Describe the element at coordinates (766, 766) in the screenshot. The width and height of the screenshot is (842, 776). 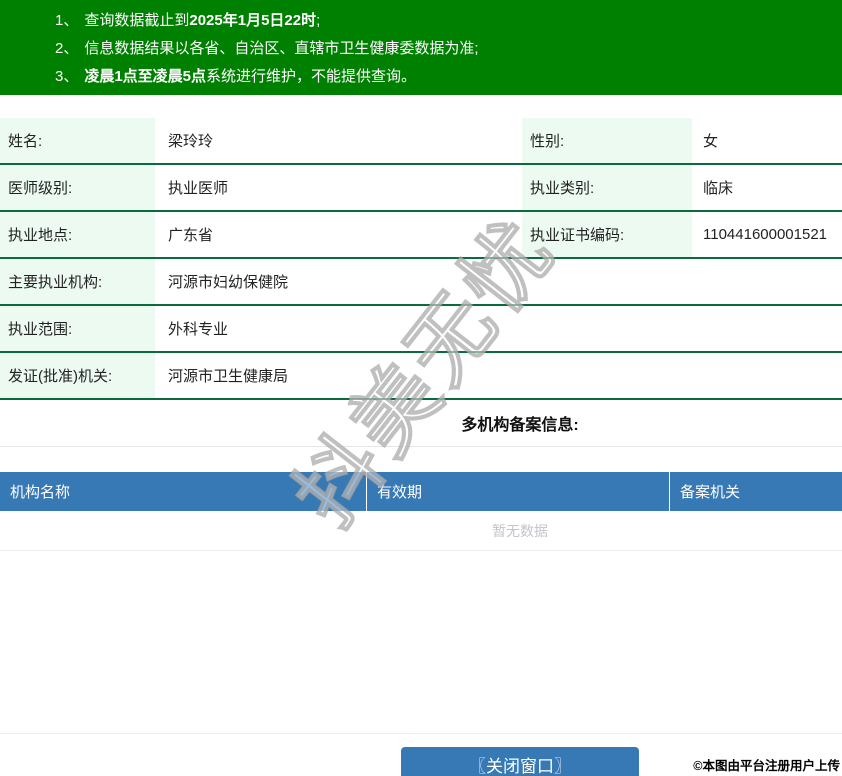
I see `copyright-notice: ©本图由平台注册用户上传` at that location.